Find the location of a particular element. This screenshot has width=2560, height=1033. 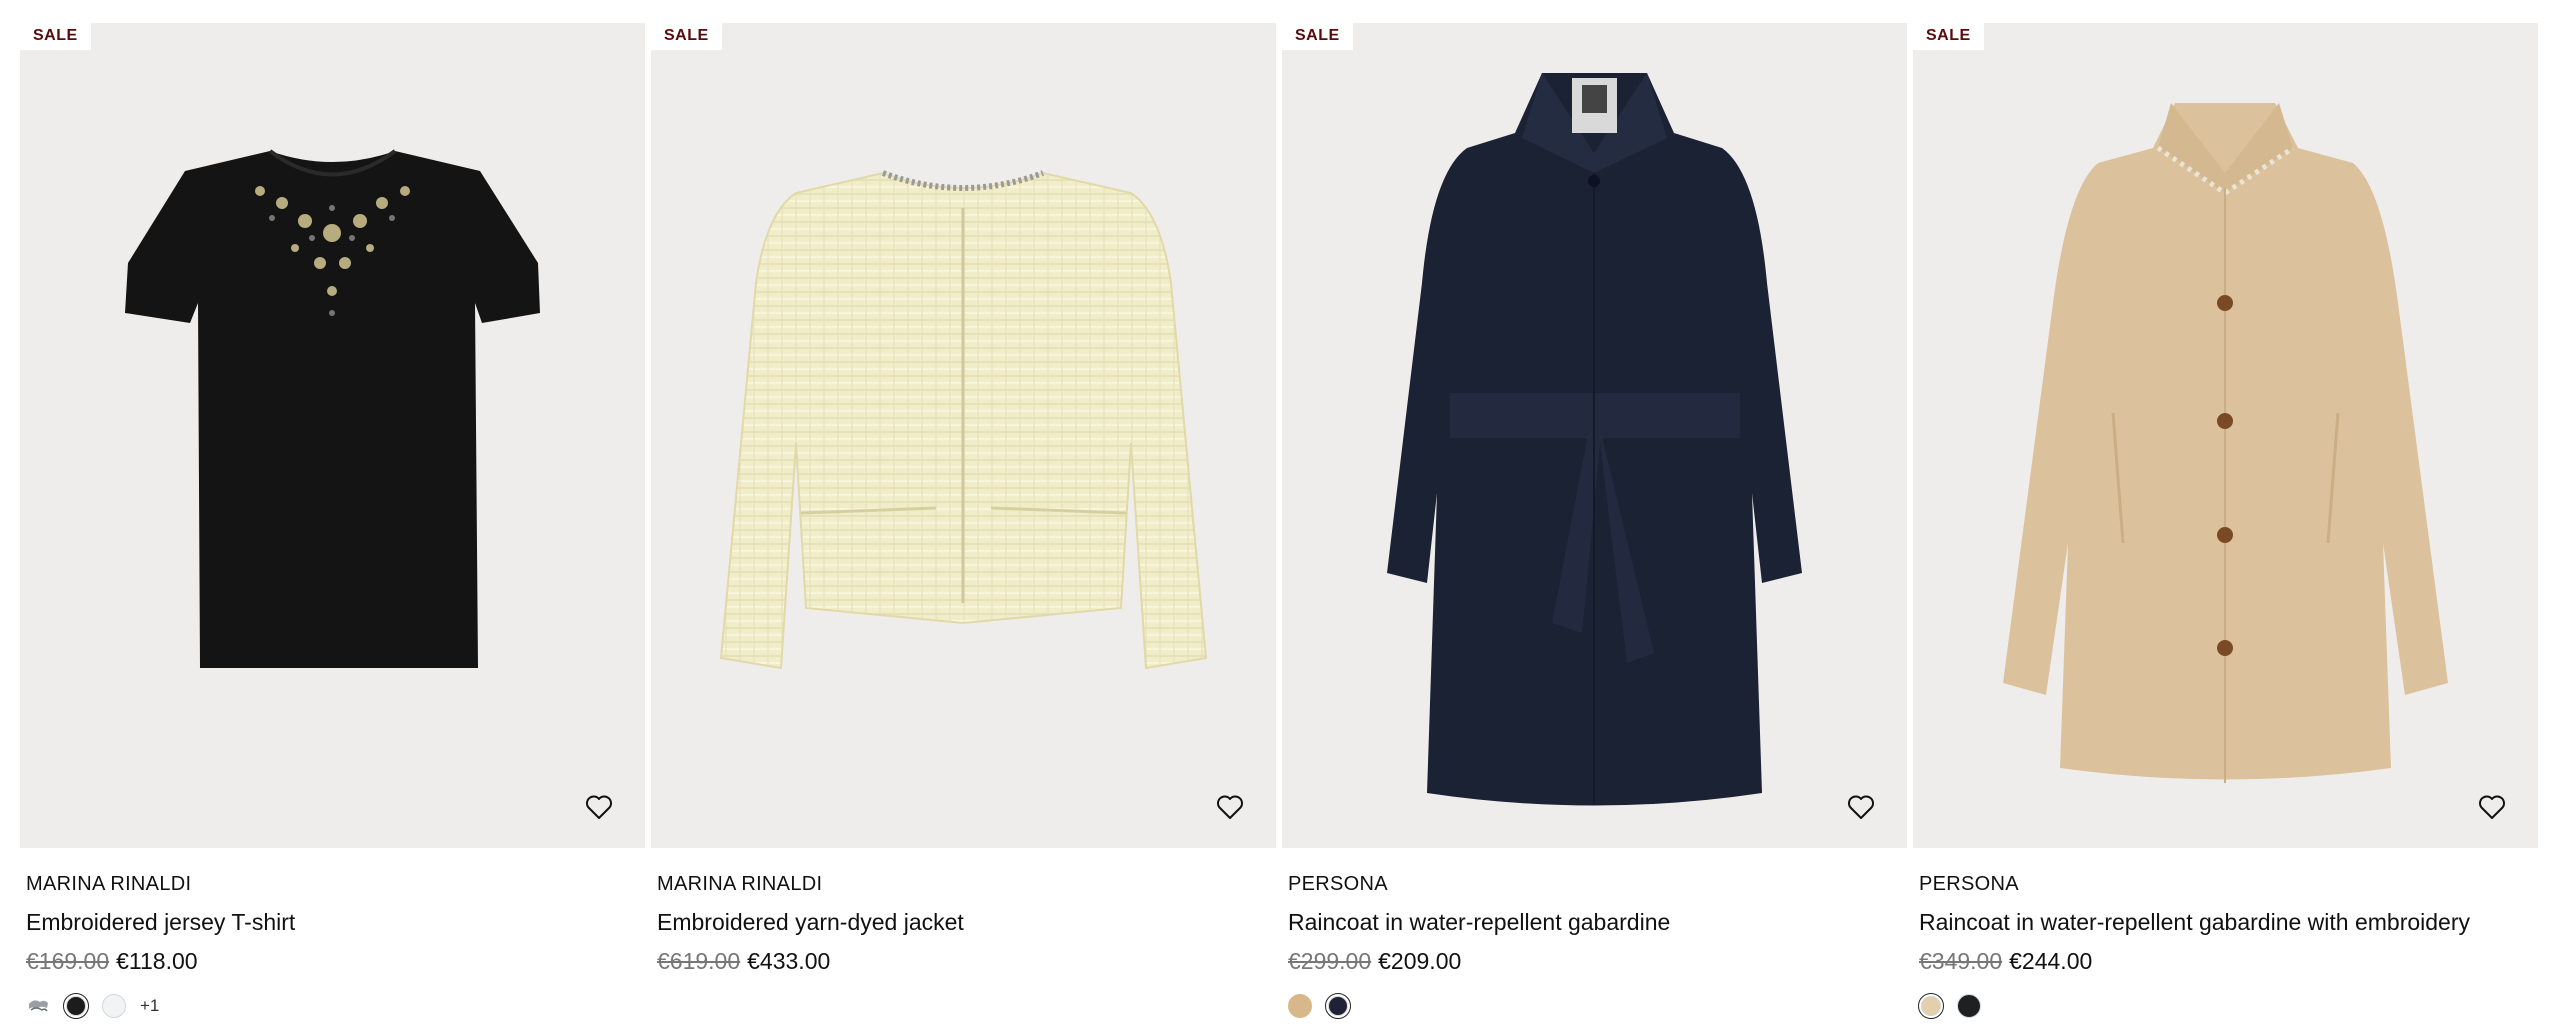

navy-coat-image is located at coordinates (1594, 439).